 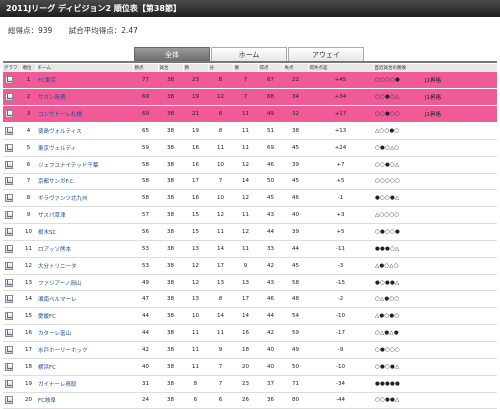 I want to click on team-name: 栃木SC, so click(x=84, y=232).